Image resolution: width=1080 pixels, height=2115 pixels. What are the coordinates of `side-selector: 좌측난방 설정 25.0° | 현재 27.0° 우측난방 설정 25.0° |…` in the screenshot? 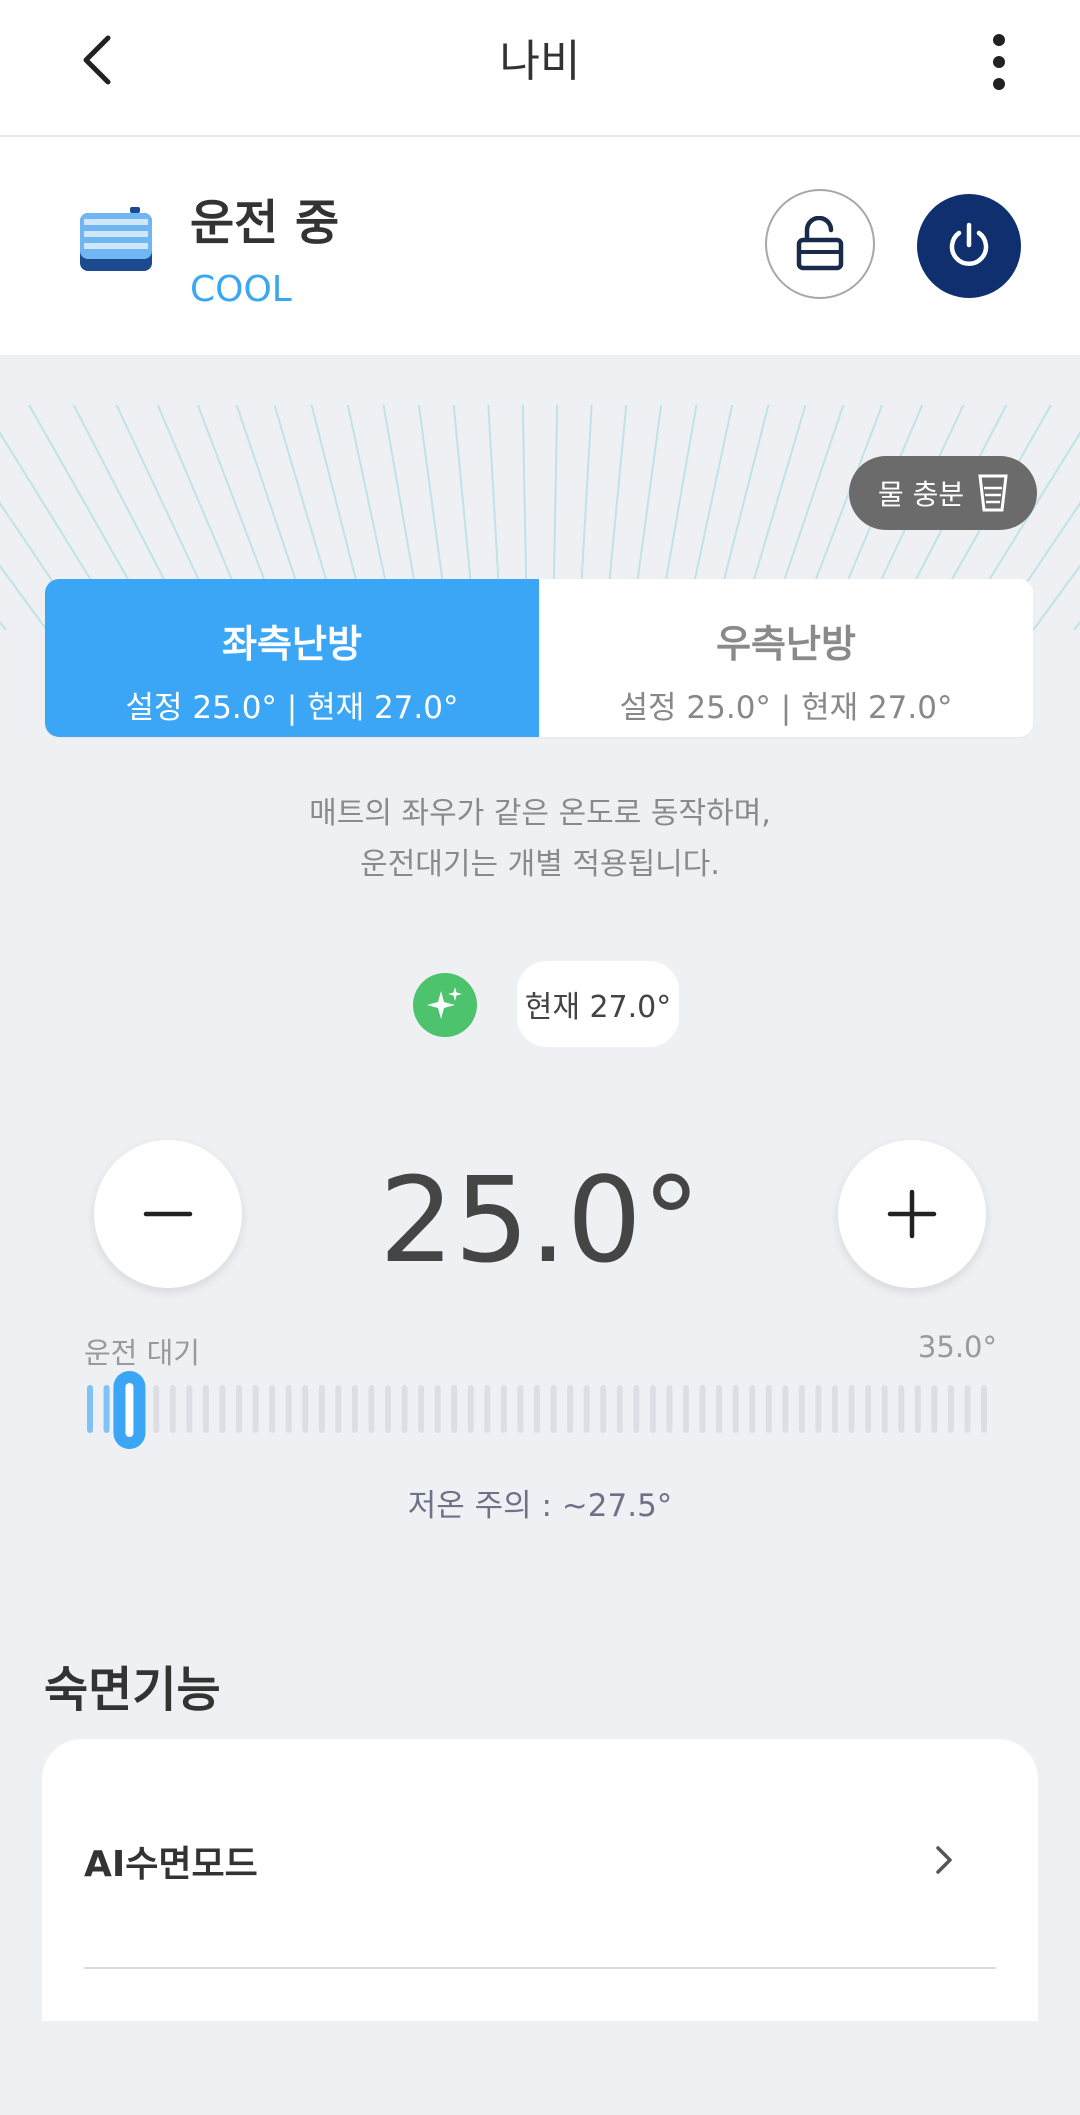 It's located at (539, 658).